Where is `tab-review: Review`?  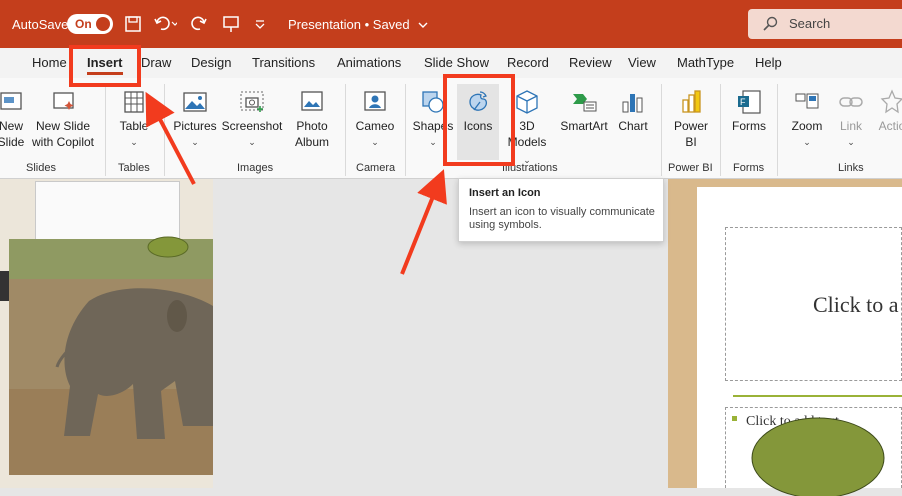 tab-review: Review is located at coordinates (590, 62).